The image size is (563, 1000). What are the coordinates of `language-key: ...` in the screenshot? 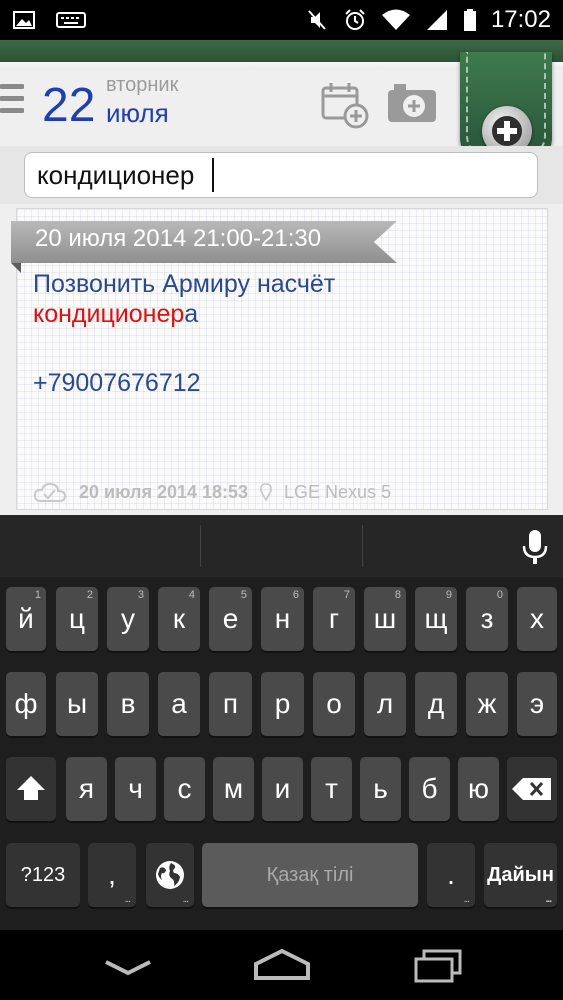 It's located at (170, 875).